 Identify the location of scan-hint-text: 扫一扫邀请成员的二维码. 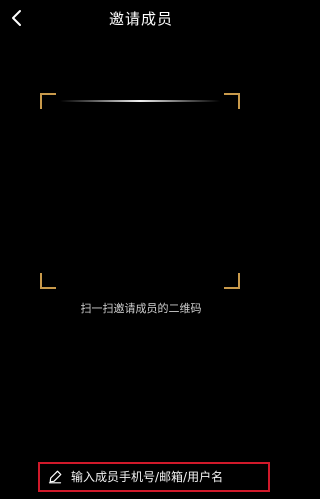
(141, 308).